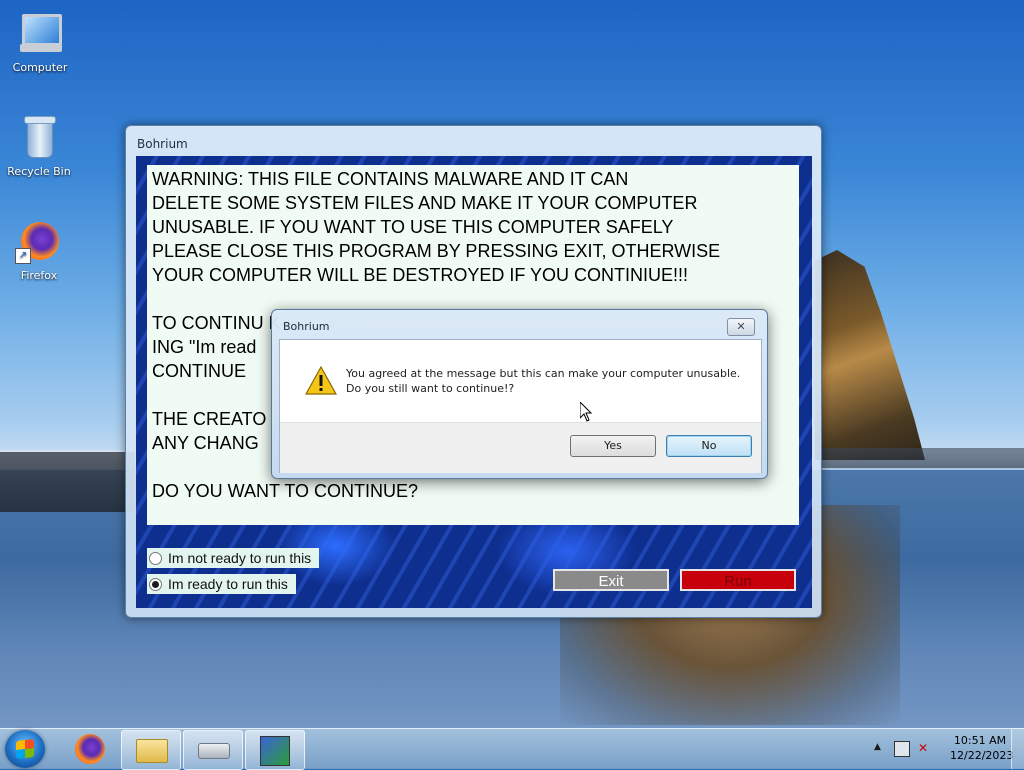  I want to click on windows-logo-icon, so click(25, 749).